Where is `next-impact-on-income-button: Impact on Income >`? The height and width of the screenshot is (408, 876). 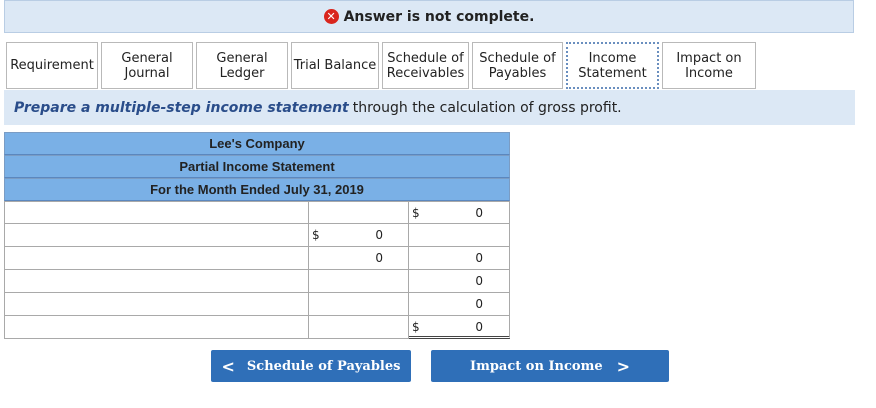
next-impact-on-income-button: Impact on Income > is located at coordinates (550, 366).